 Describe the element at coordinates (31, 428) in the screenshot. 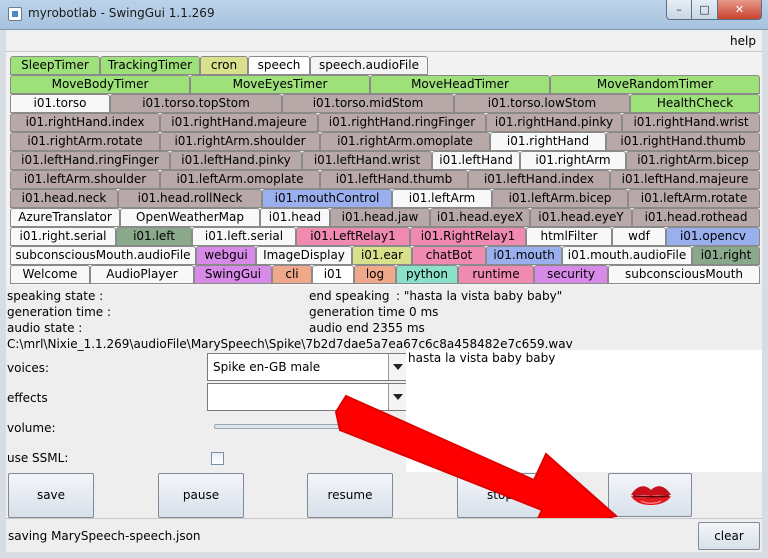

I see `volume-label: volume:` at that location.